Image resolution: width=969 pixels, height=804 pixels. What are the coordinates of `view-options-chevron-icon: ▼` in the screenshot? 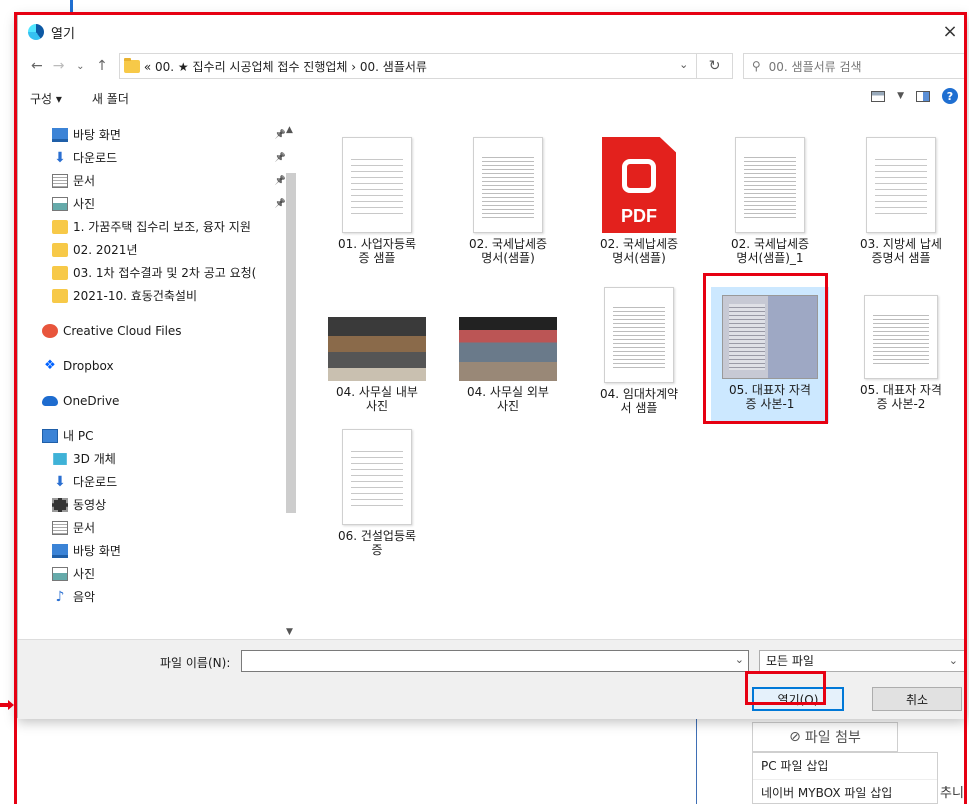 It's located at (900, 96).